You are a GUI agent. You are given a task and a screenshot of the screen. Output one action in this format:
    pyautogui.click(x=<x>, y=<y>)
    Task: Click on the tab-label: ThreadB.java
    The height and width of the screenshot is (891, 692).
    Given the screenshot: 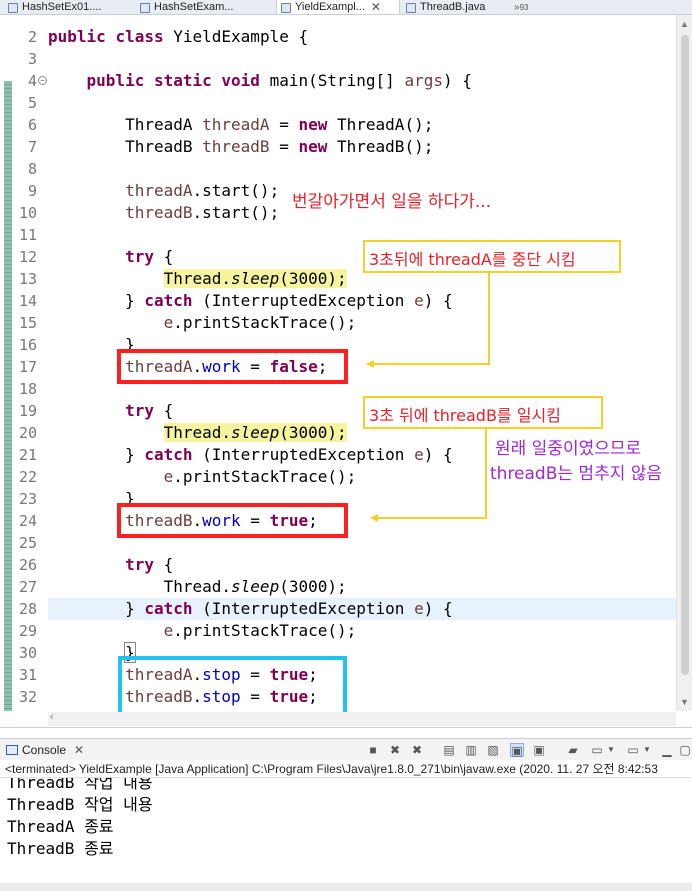 What is the action you would take?
    pyautogui.click(x=453, y=7)
    